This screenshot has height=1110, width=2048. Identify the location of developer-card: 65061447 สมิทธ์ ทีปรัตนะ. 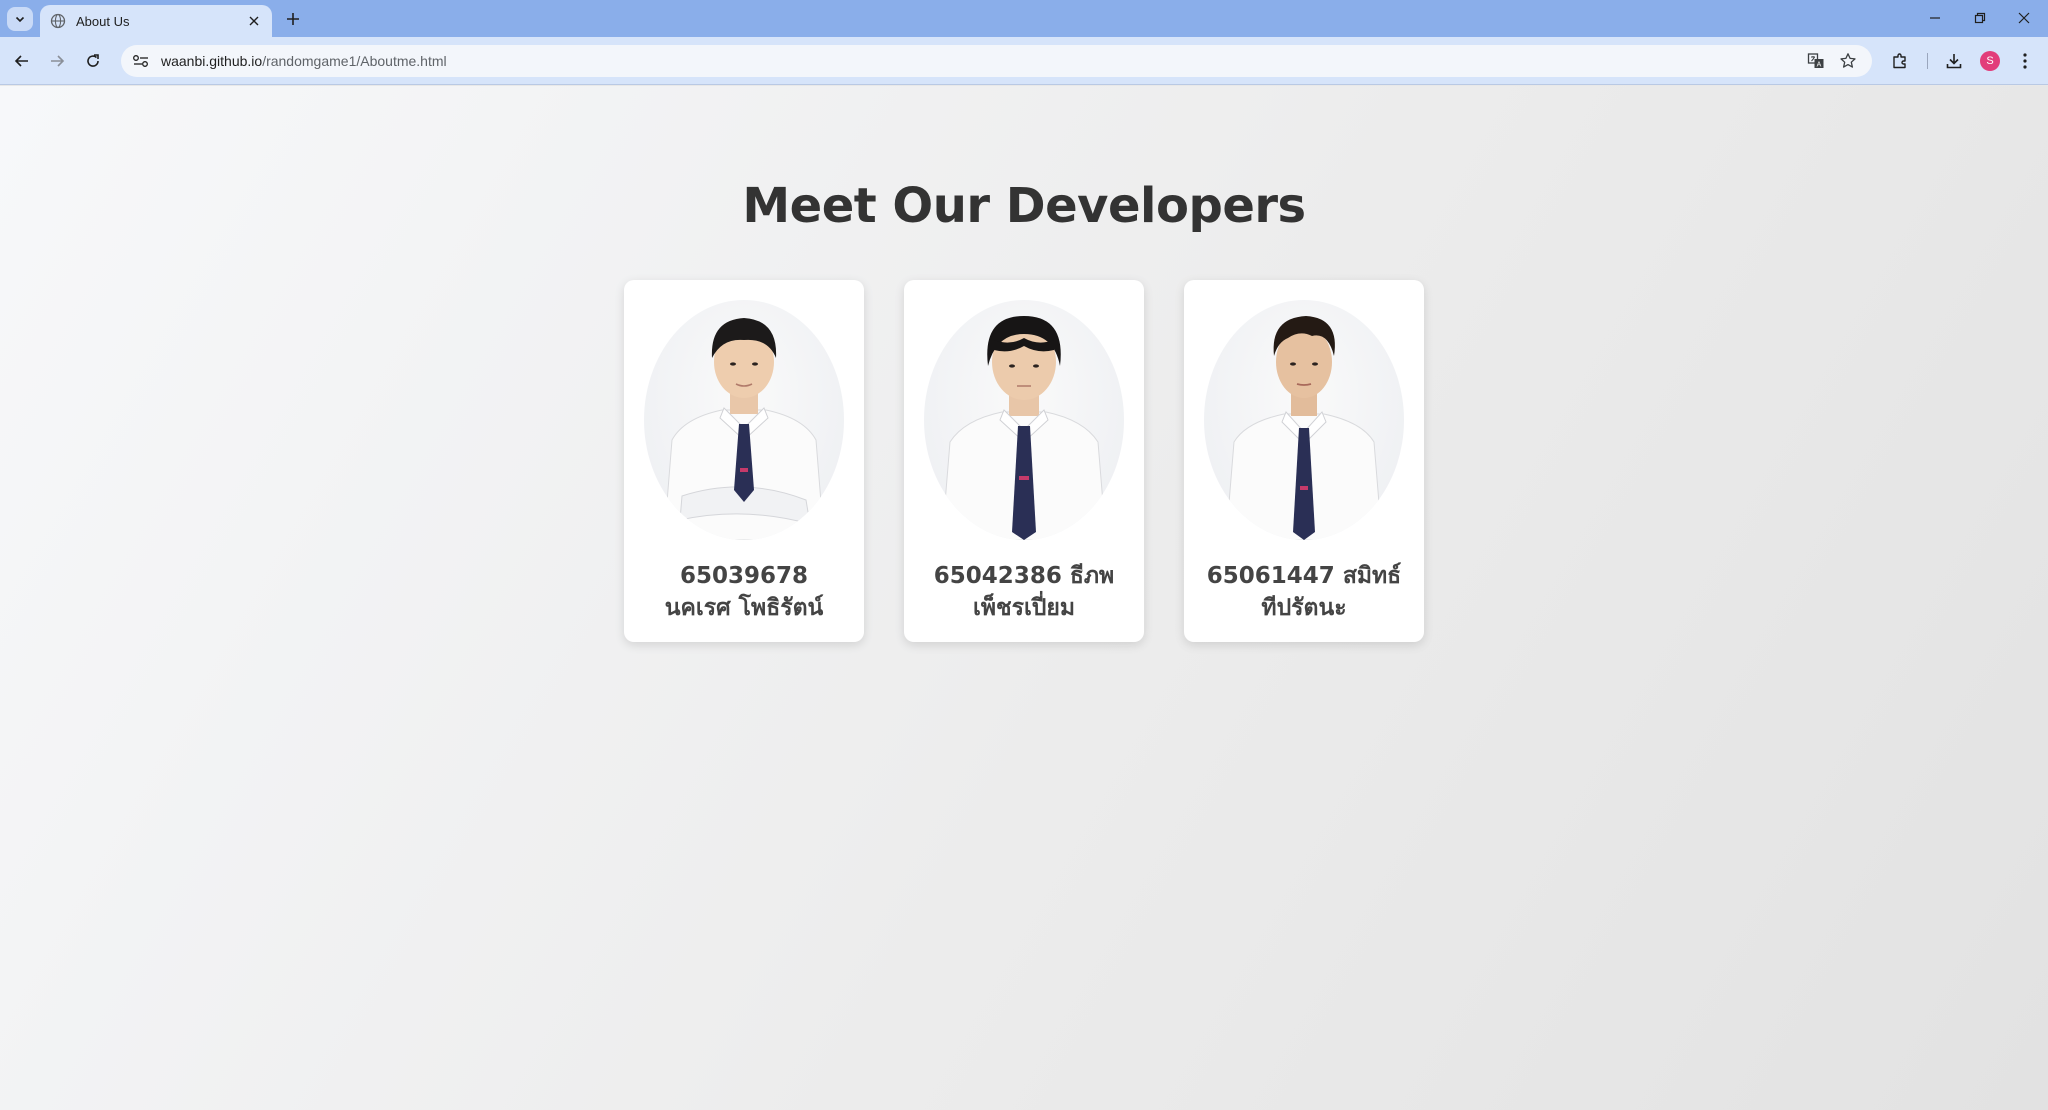
(1304, 461).